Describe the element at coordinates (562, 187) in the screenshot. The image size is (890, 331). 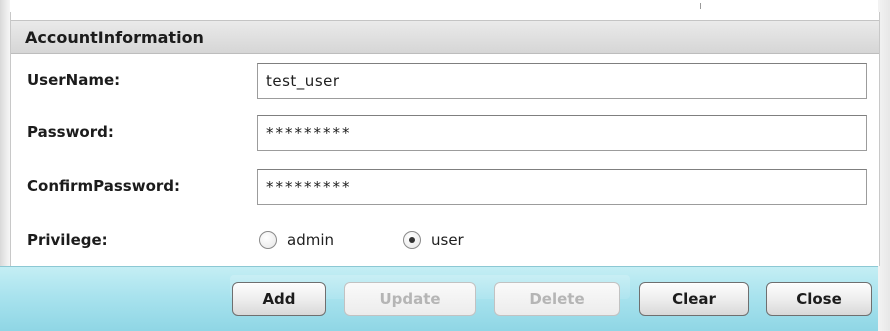
I see `confirm-password-input` at that location.